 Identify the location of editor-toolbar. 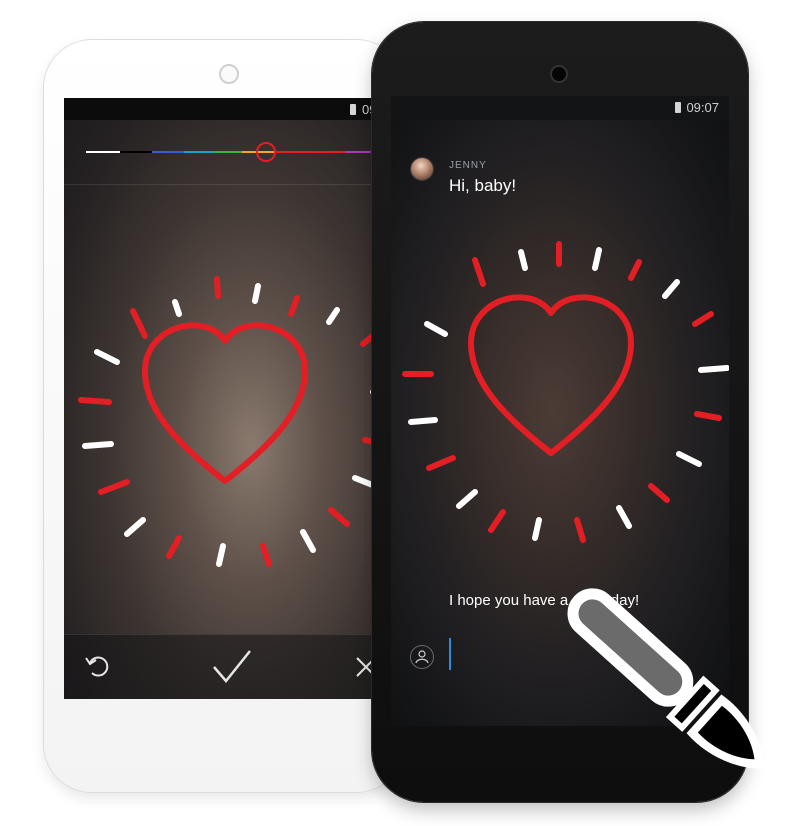
(234, 666).